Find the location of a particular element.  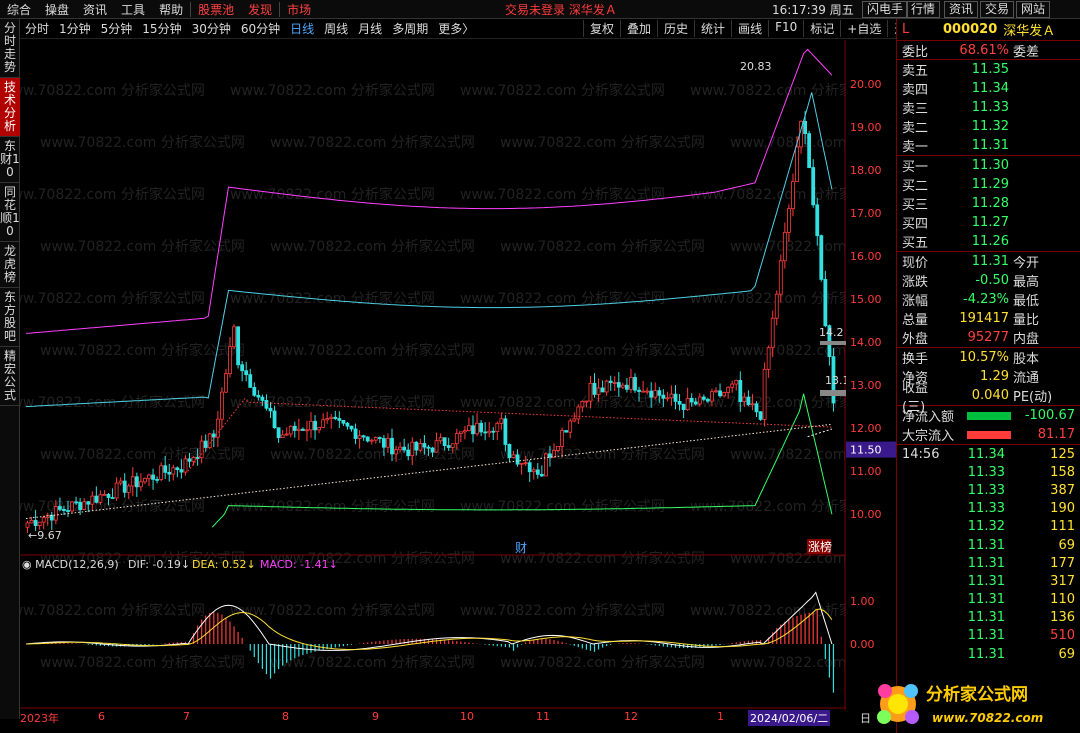

quote-prefix: L is located at coordinates (906, 29).